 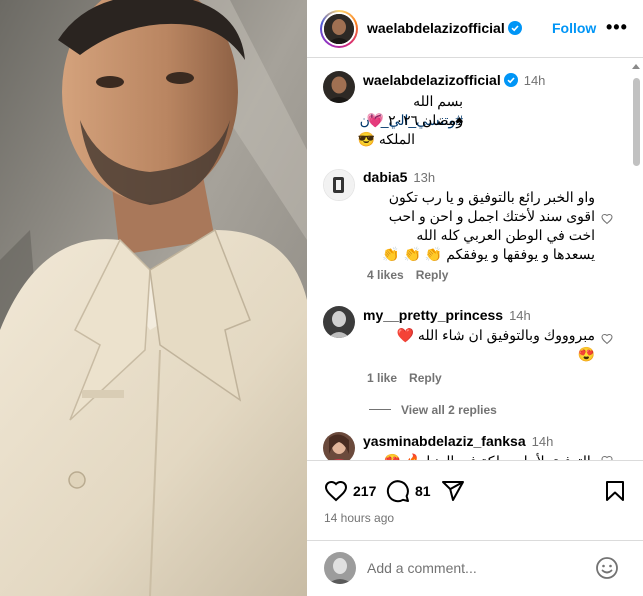 What do you see at coordinates (488, 254) in the screenshot?
I see `comment-text-line: يسعدها و يوفقها و يوفقكم 👏 👏 👏` at bounding box center [488, 254].